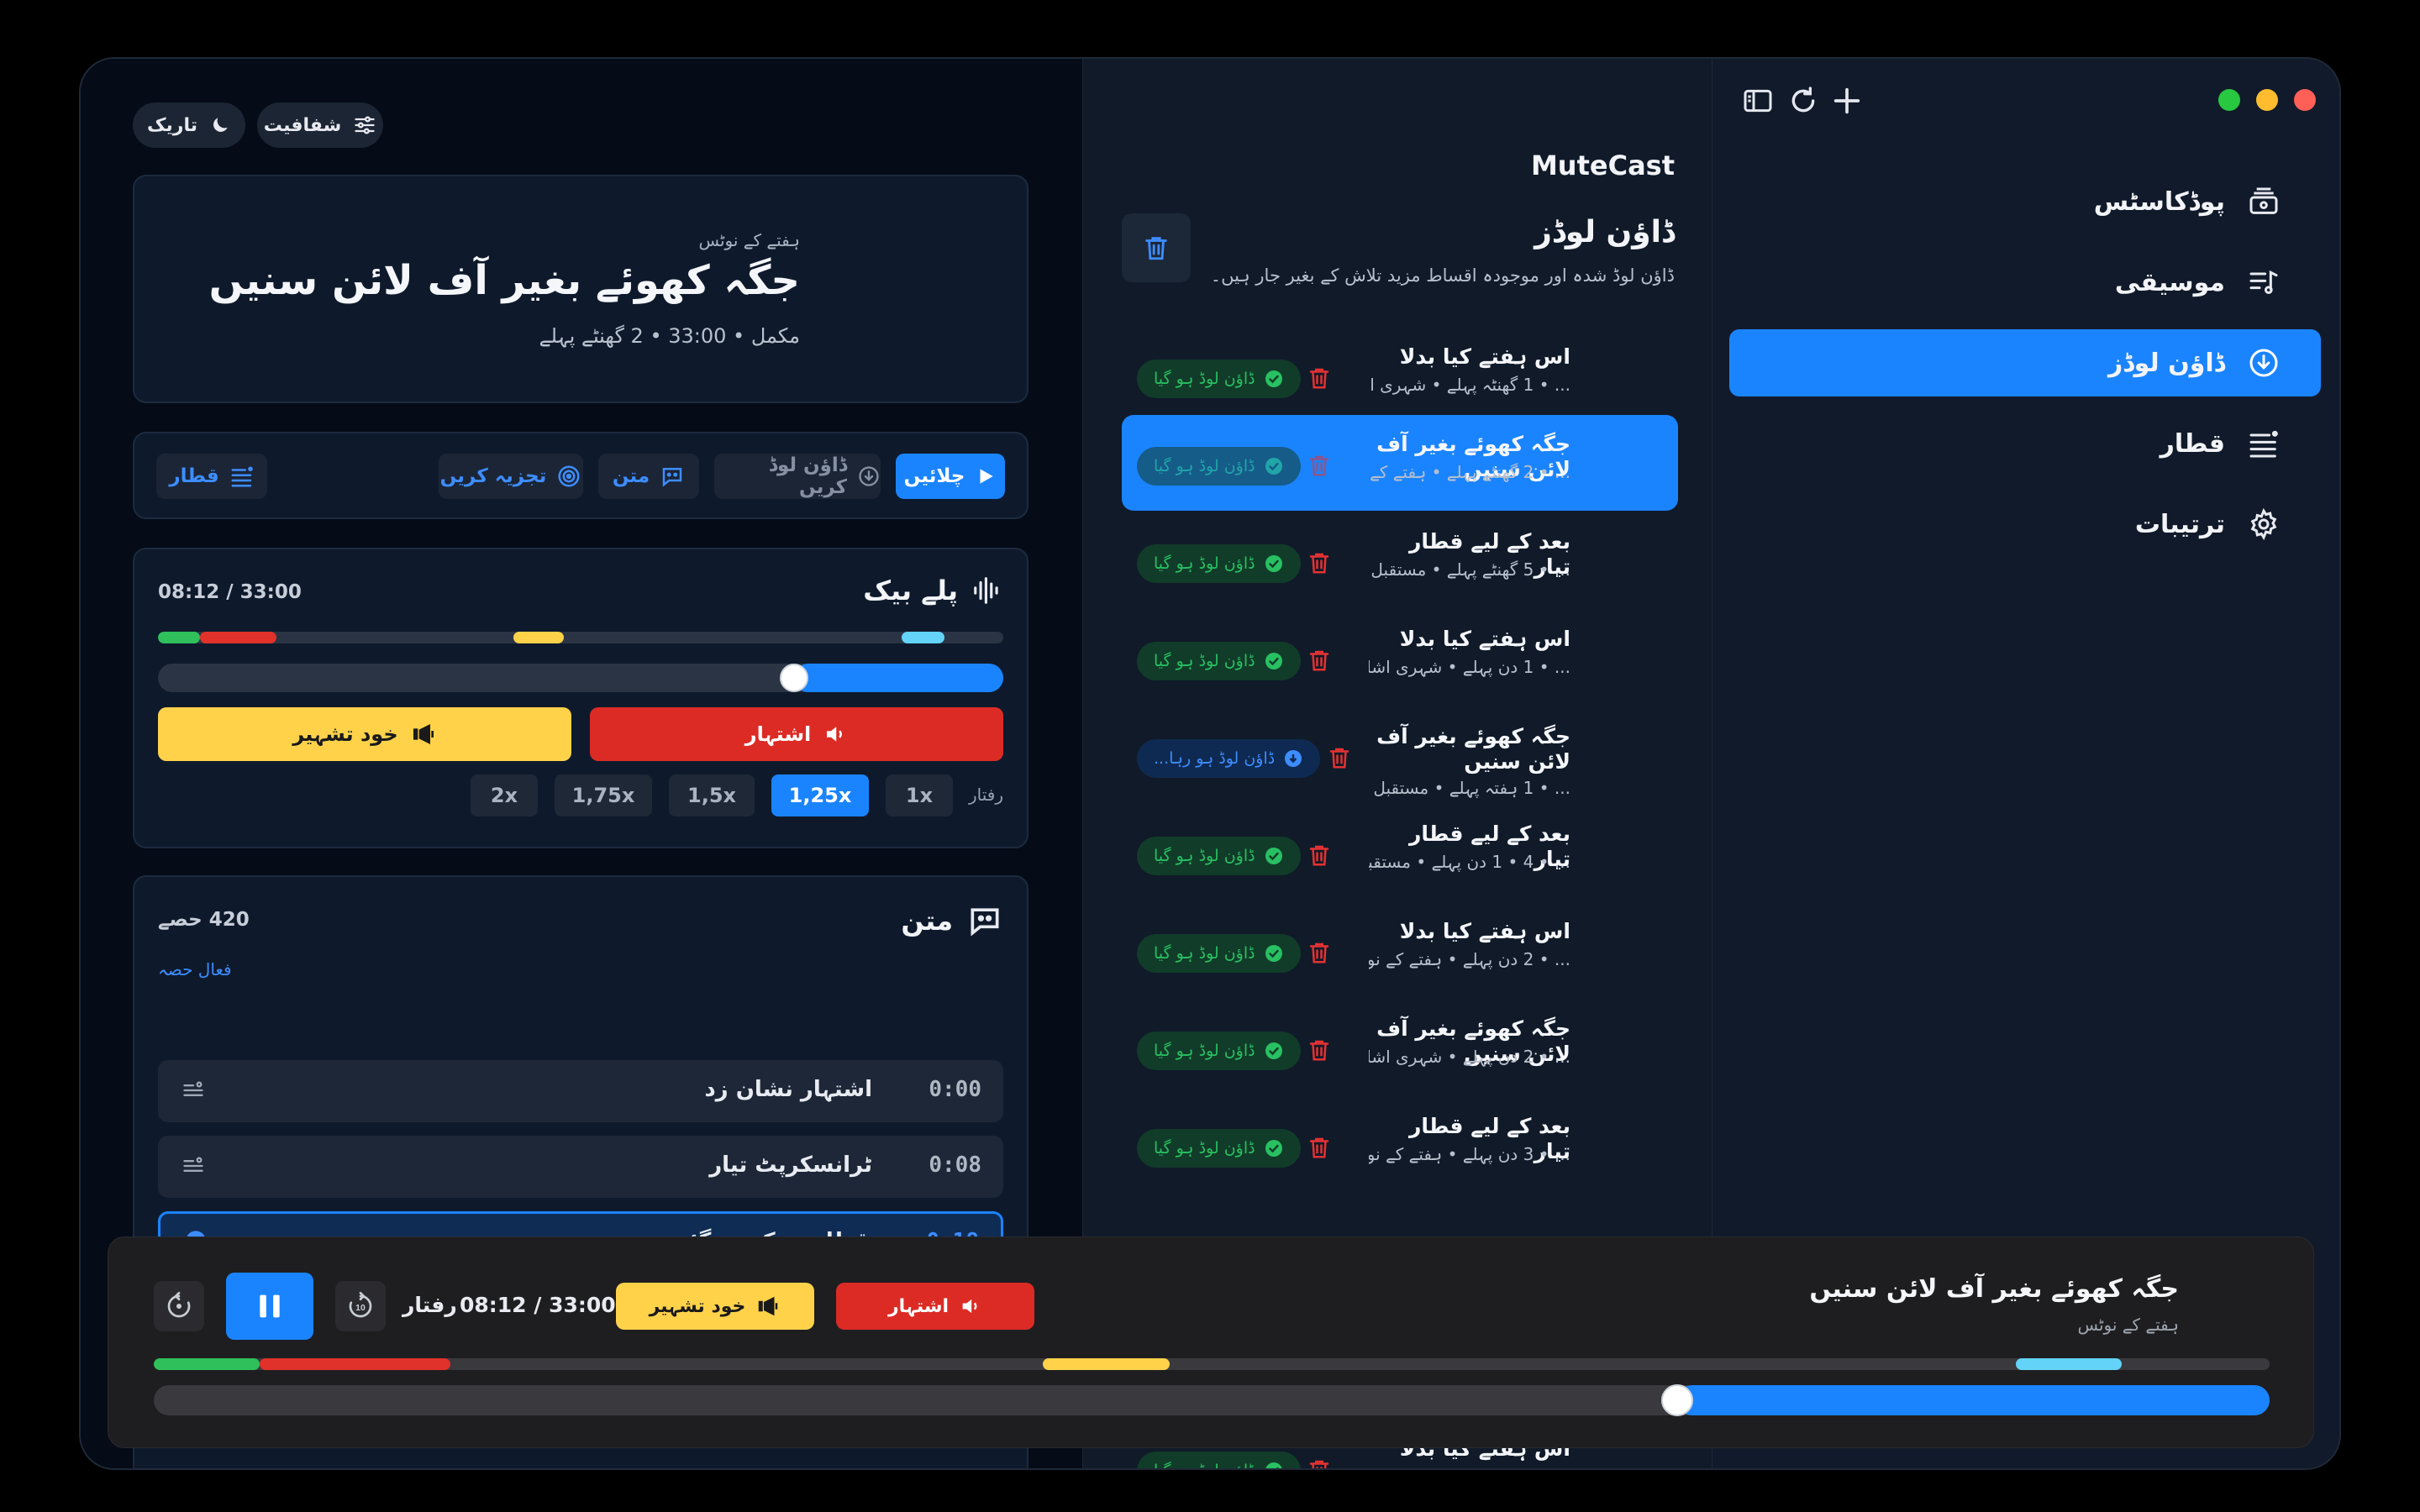 The width and height of the screenshot is (2420, 1512). What do you see at coordinates (927, 921) in the screenshot?
I see `transcript-title-label: متن` at bounding box center [927, 921].